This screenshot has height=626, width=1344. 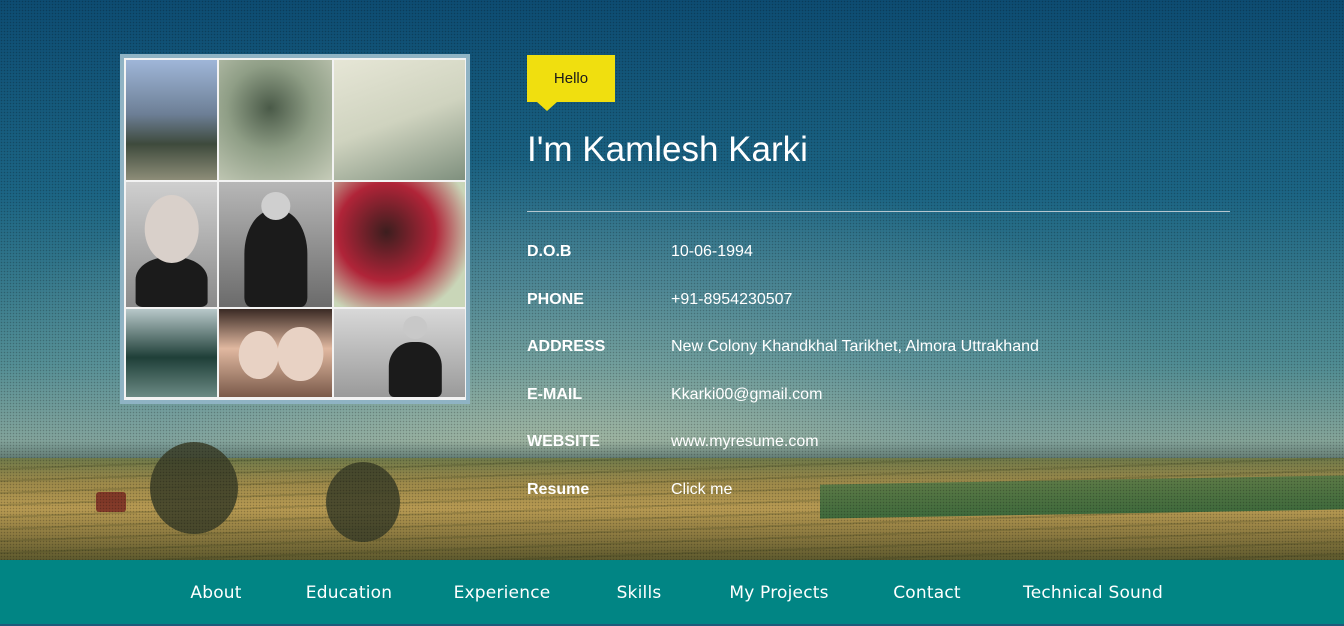 I want to click on nav-item-technical-sound: Technical Sound, so click(x=1093, y=592).